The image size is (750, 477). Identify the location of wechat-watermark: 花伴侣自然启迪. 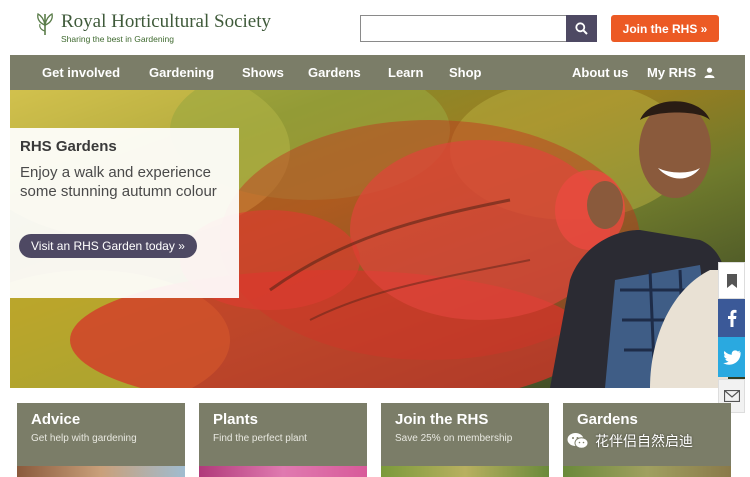
(630, 441).